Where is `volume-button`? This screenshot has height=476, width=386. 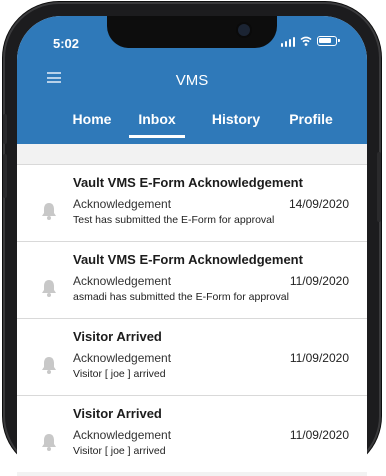 volume-button is located at coordinates (5, 176).